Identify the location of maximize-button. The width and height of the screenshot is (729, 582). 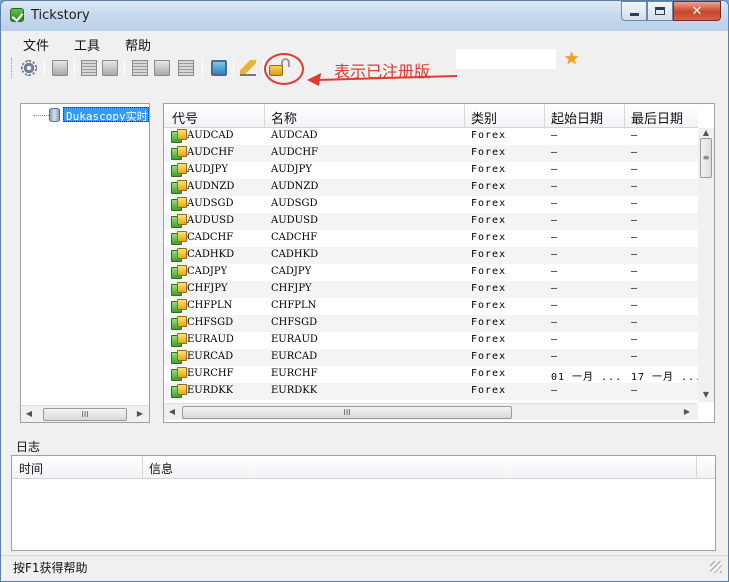
(660, 11).